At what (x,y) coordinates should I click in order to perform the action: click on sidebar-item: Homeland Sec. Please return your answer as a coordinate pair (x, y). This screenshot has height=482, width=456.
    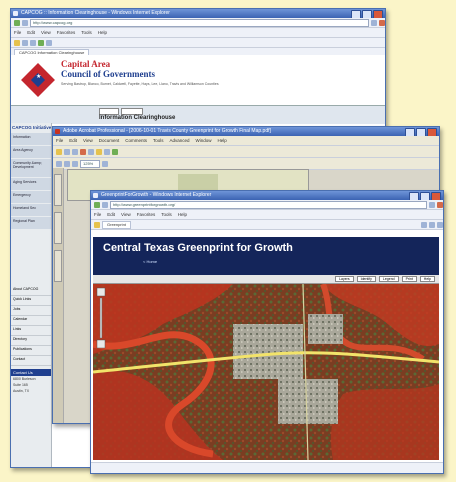
    Looking at the image, I should click on (31, 210).